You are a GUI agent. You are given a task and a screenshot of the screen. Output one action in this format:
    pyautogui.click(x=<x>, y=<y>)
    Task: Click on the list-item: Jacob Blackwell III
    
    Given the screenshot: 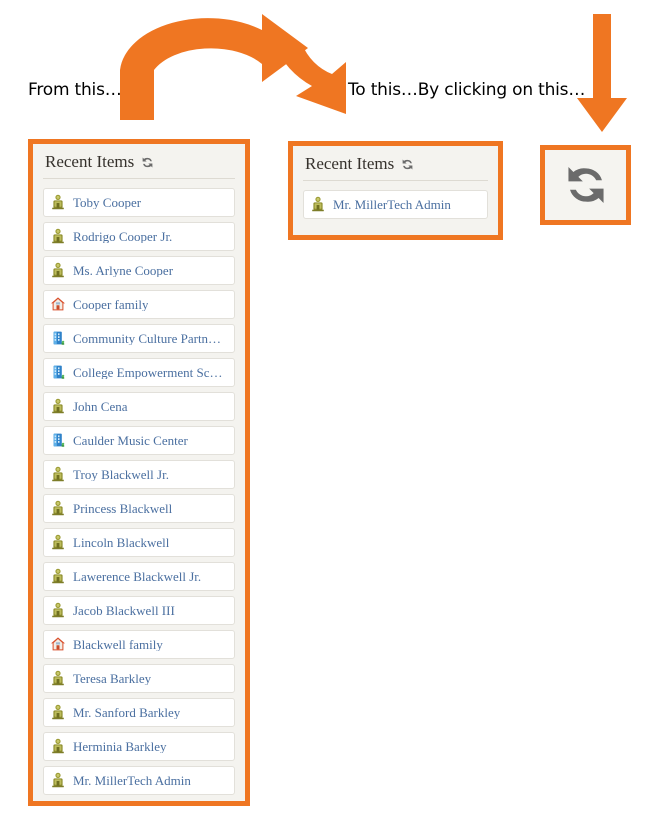 What is the action you would take?
    pyautogui.click(x=139, y=610)
    